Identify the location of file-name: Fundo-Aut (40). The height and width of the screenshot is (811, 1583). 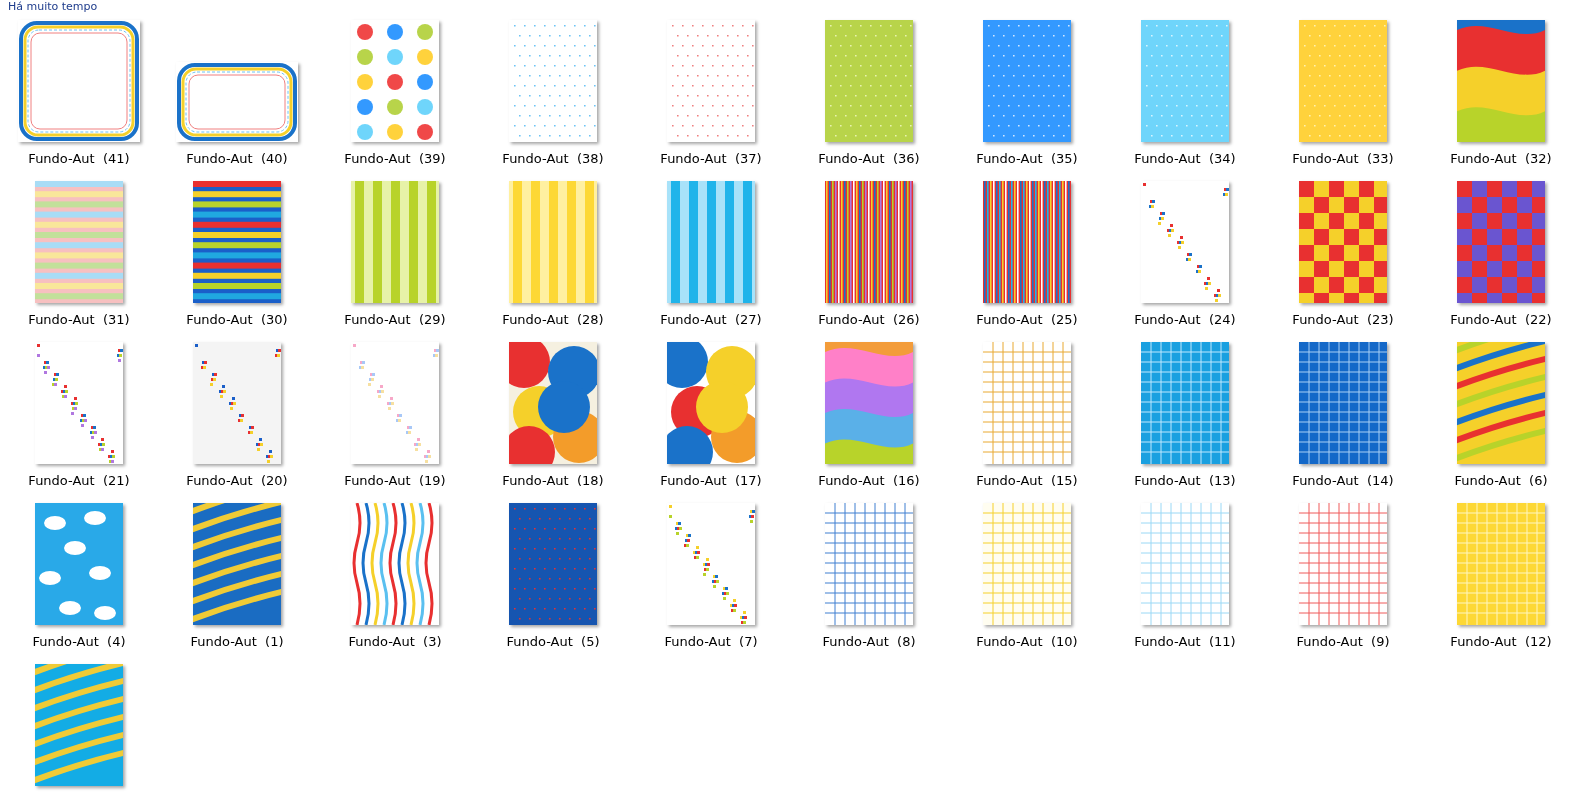
(237, 159).